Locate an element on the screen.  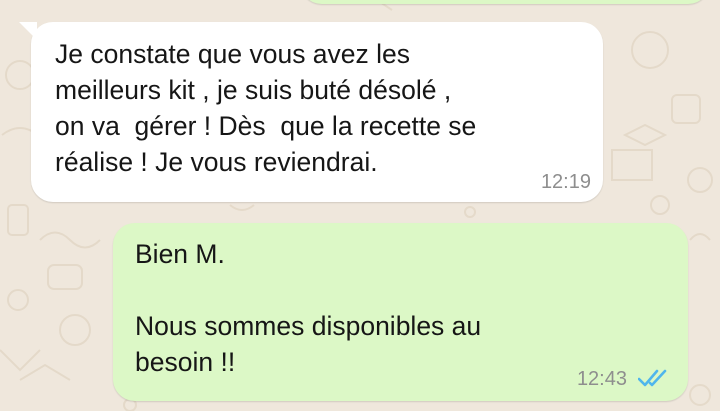
message-line: on va gérer ! Dès que la recette se is located at coordinates (266, 126).